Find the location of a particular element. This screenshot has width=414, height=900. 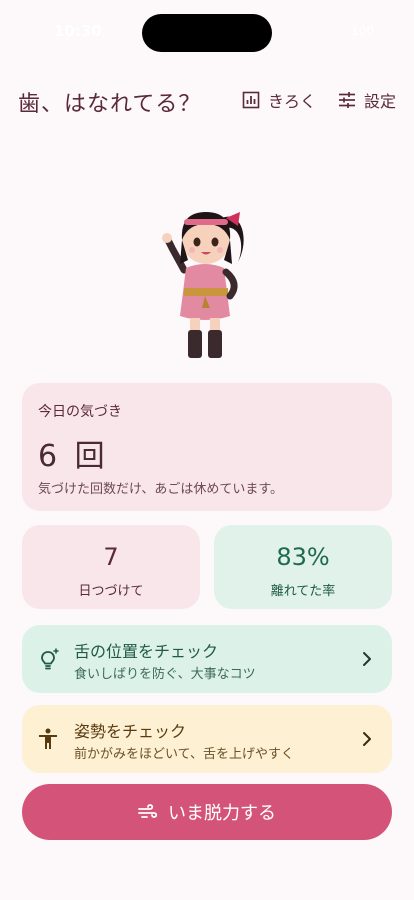

today-description: 気づけた回数だけ、あごは休めています。 is located at coordinates (161, 489).